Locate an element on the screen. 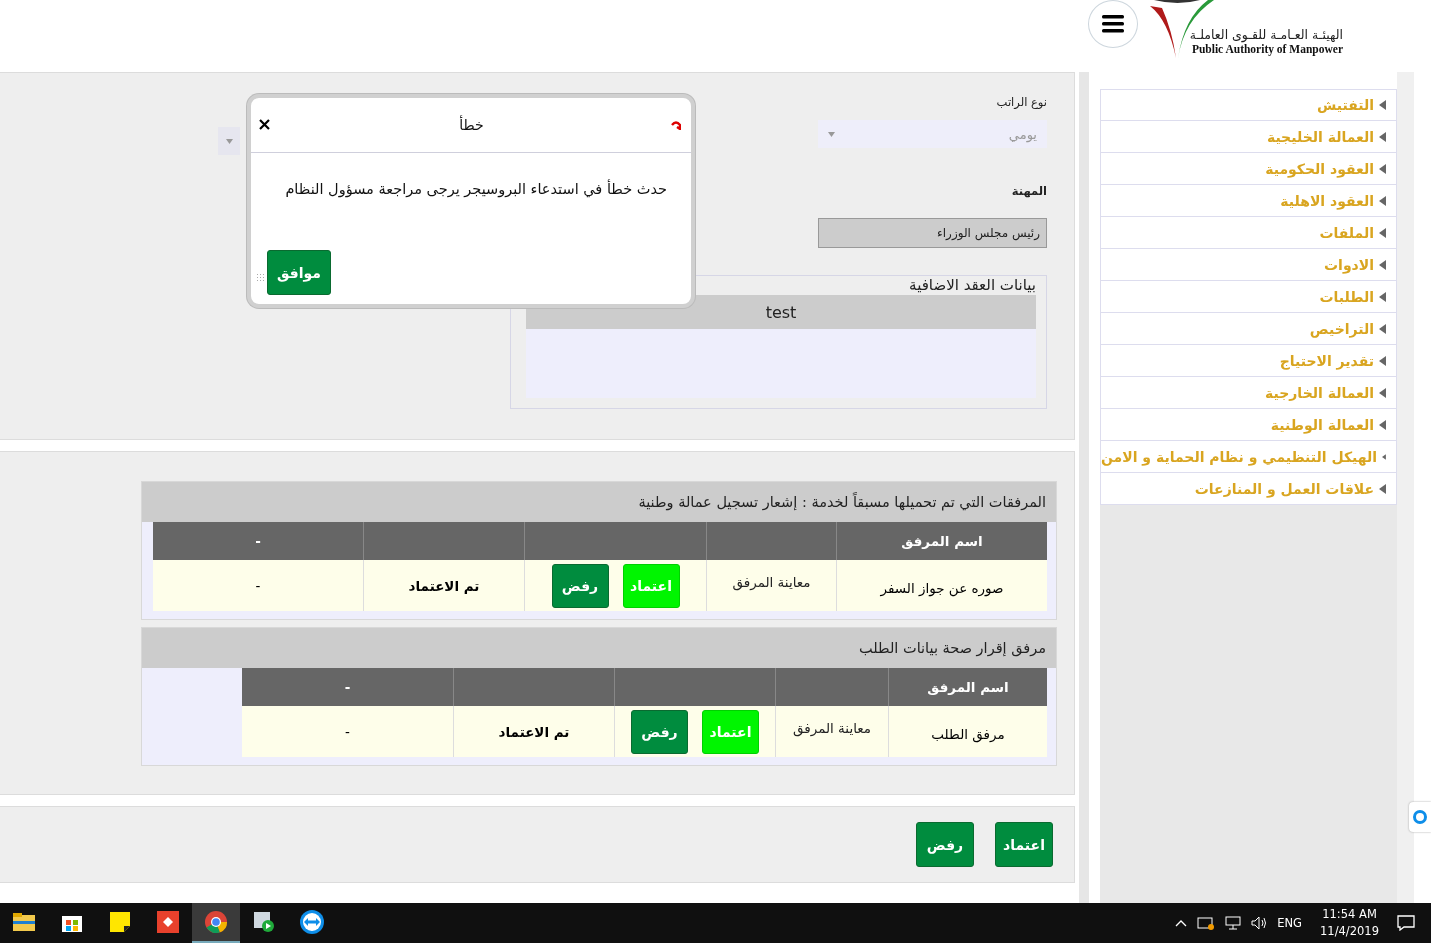 This screenshot has height=943, width=1431. occupation-field: رئيس مجلس الوزراء is located at coordinates (932, 233).